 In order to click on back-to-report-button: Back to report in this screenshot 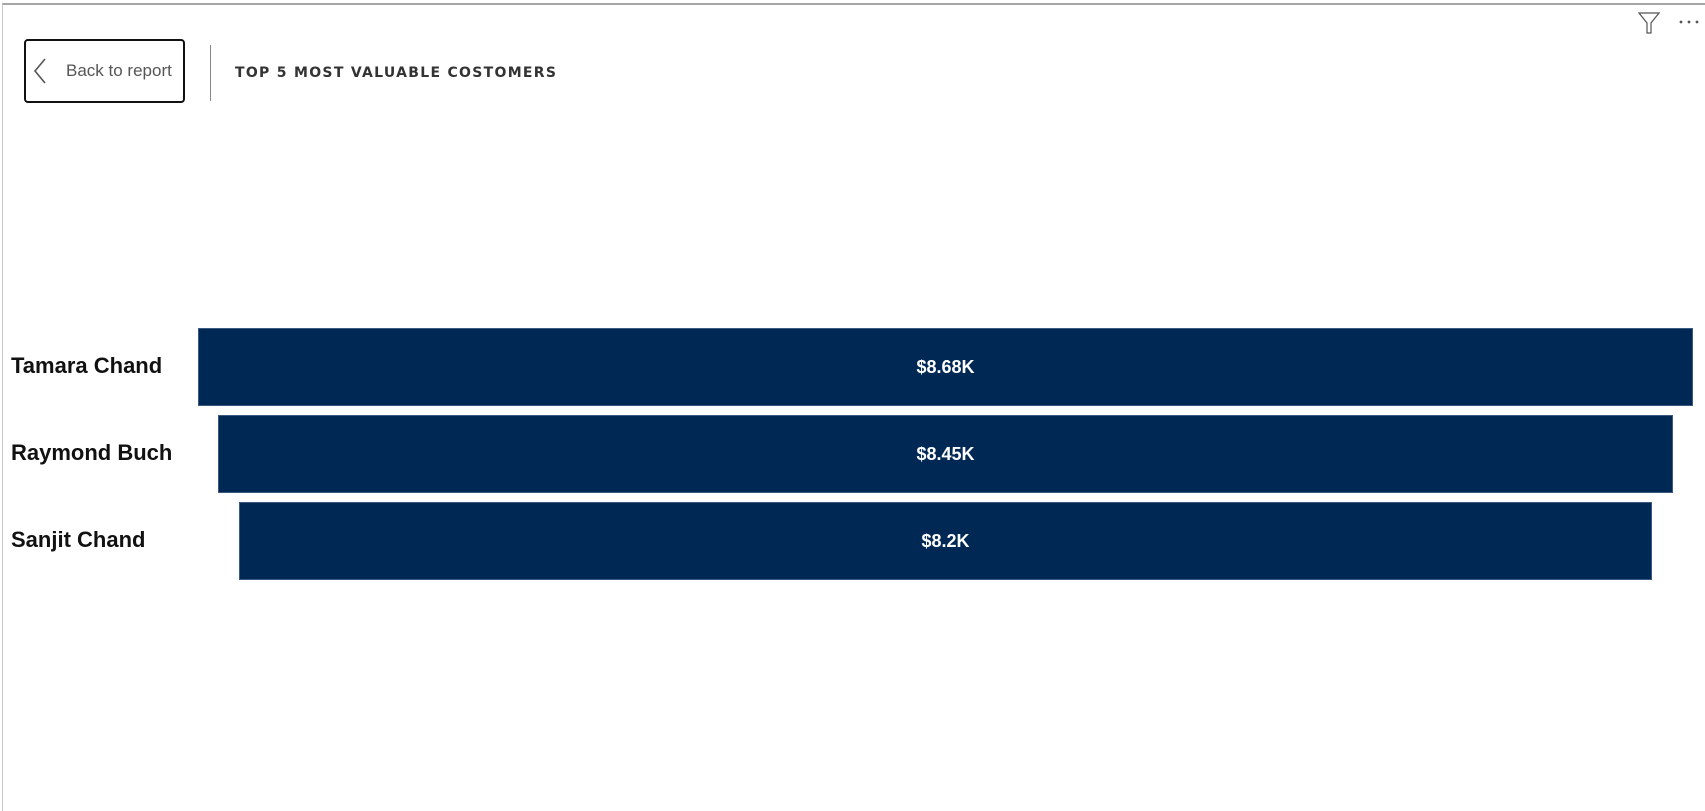, I will do `click(104, 71)`.